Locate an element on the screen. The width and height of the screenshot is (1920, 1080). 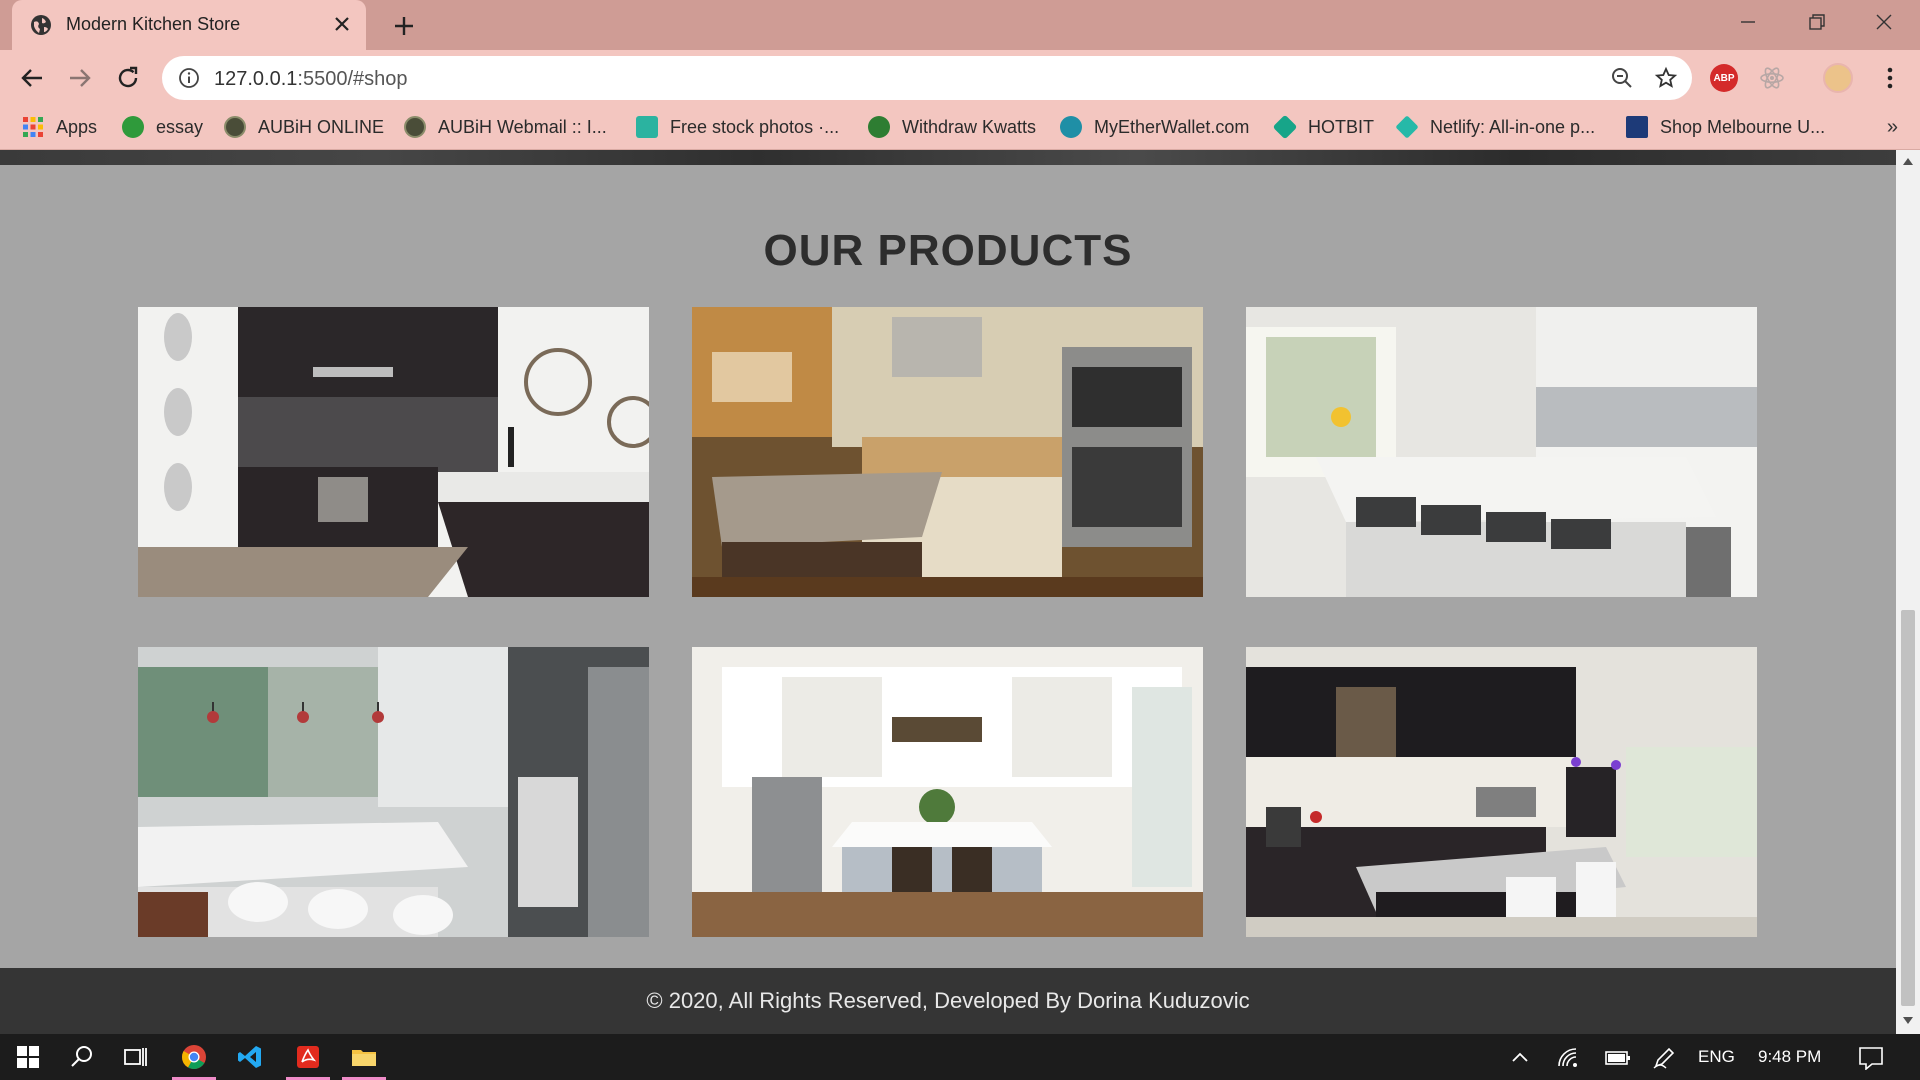
section-title: OUR PRODUCTS is located at coordinates (948, 250).